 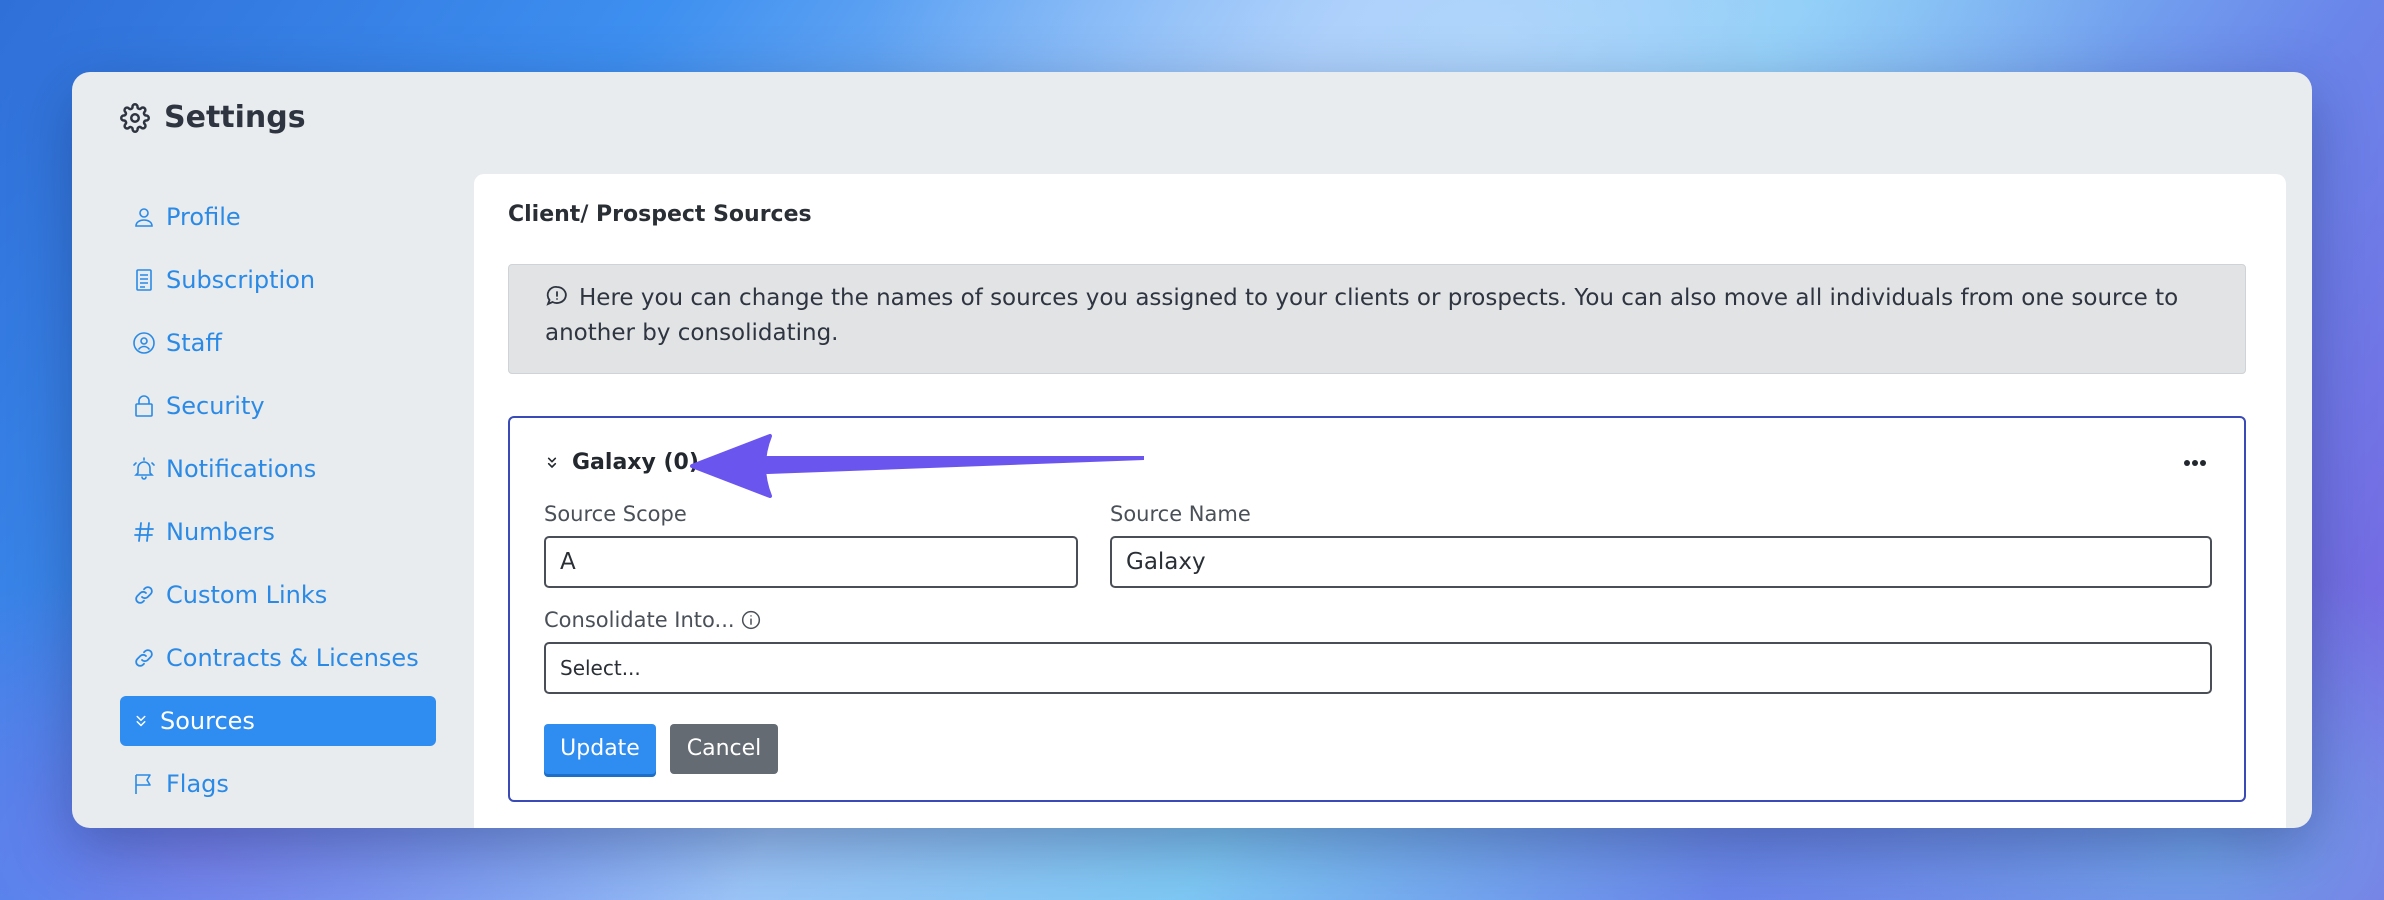 I want to click on sidebar-item-label: Custom Links, so click(x=247, y=595).